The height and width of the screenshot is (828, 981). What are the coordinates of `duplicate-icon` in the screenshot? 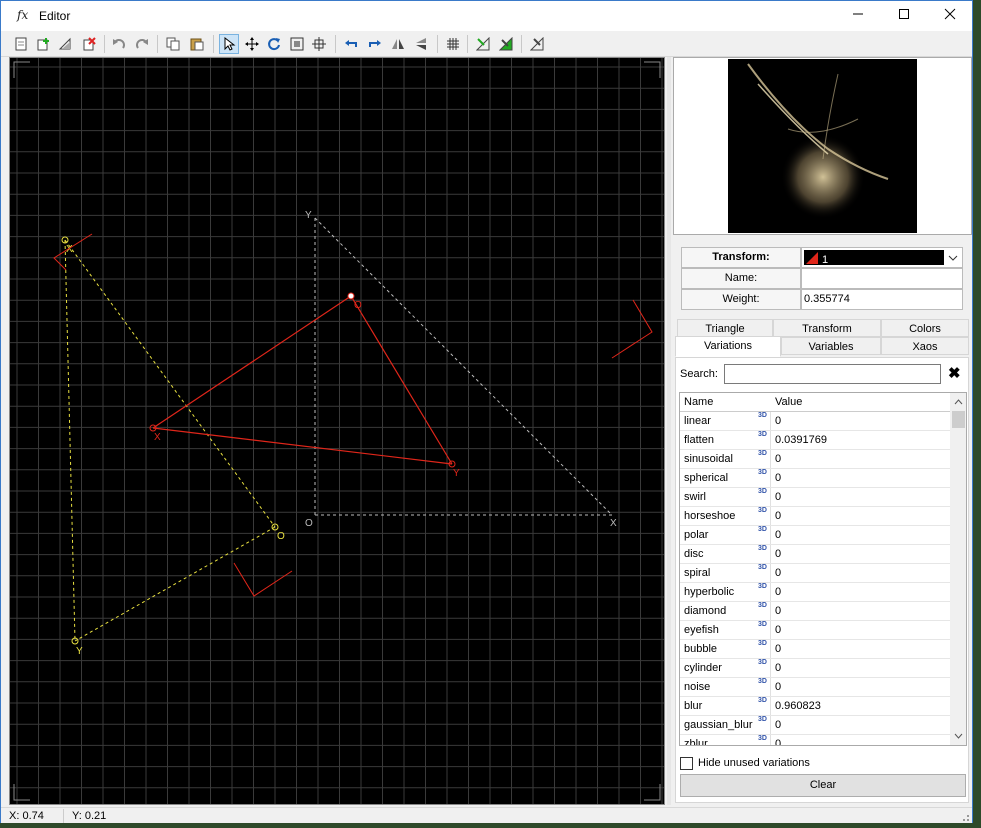 It's located at (64, 43).